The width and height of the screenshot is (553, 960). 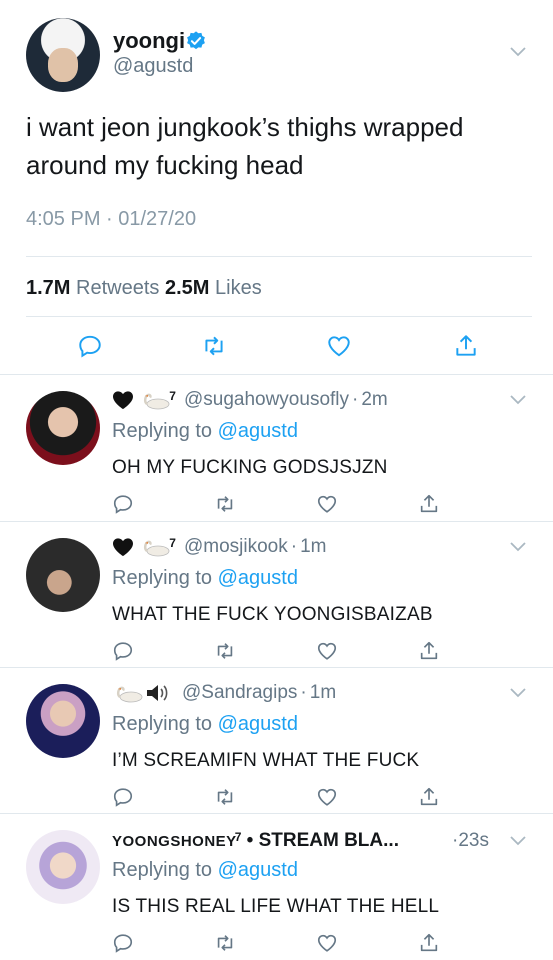 I want to click on reply-header: 7 @mosjikook · 1m, so click(x=219, y=547).